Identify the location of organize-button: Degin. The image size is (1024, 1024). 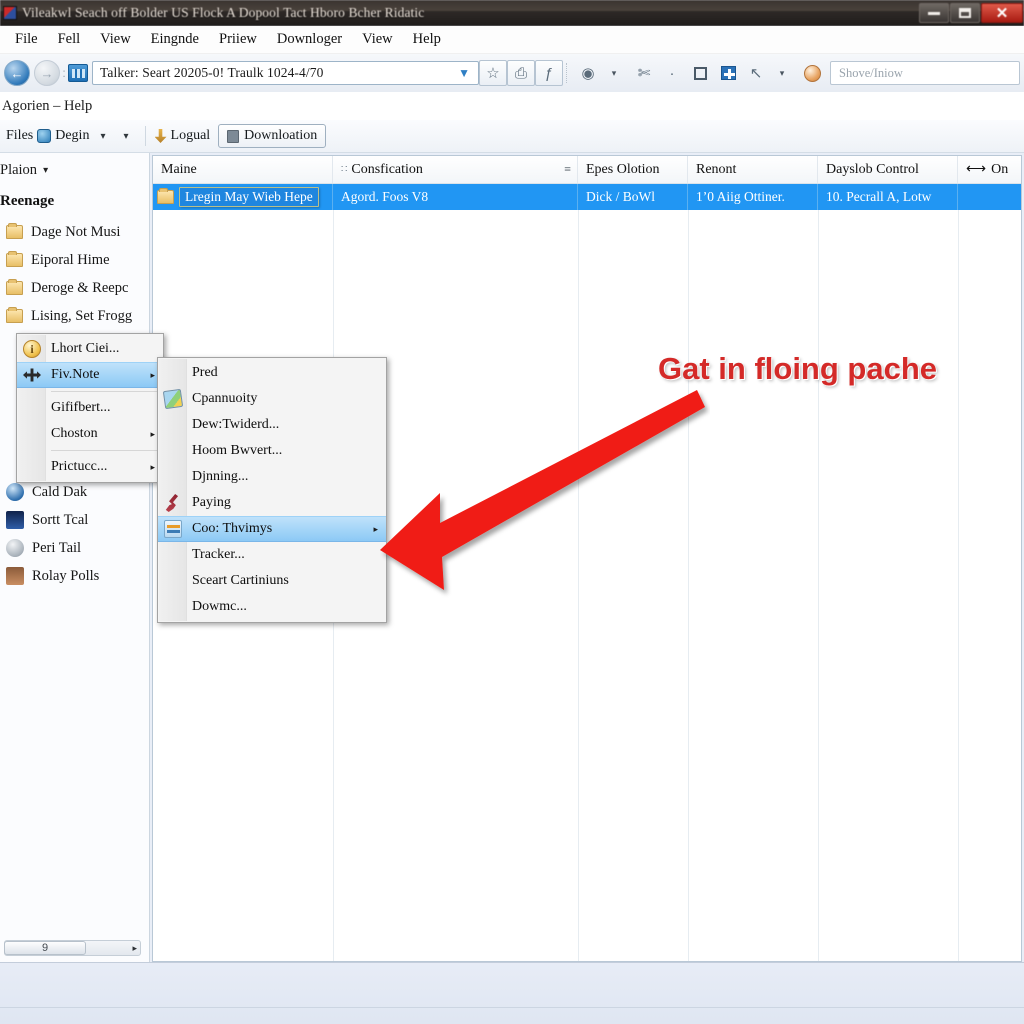
(72, 136).